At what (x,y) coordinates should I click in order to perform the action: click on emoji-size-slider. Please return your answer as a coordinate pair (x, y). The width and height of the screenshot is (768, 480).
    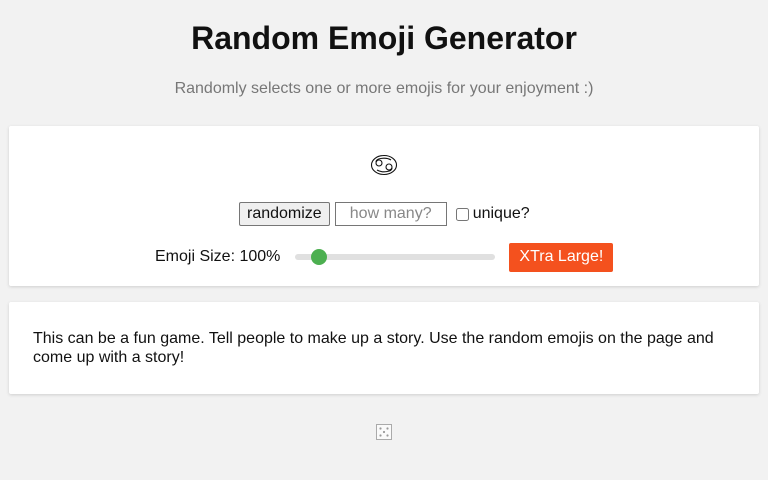
    Looking at the image, I should click on (395, 257).